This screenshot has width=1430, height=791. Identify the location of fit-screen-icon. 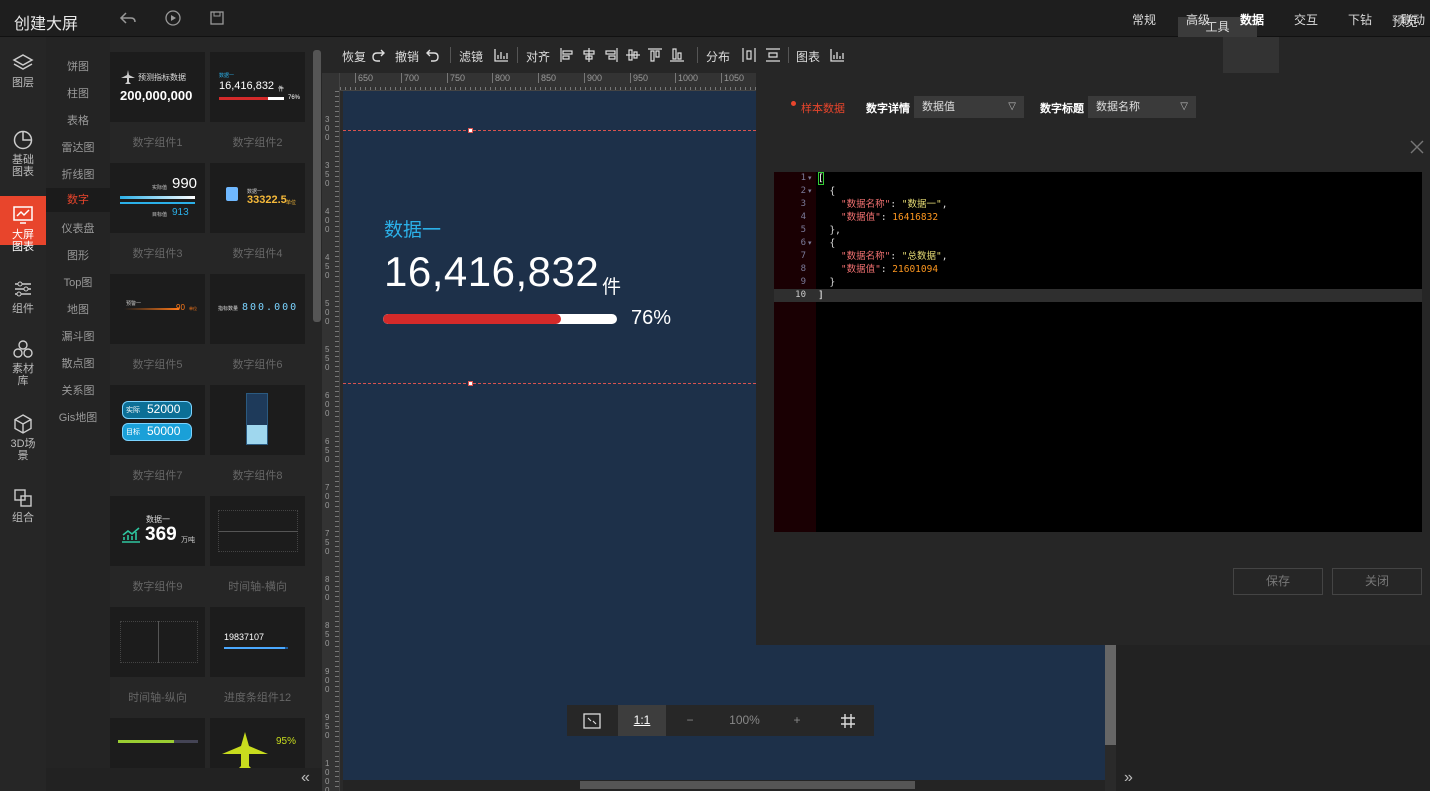
(592, 721).